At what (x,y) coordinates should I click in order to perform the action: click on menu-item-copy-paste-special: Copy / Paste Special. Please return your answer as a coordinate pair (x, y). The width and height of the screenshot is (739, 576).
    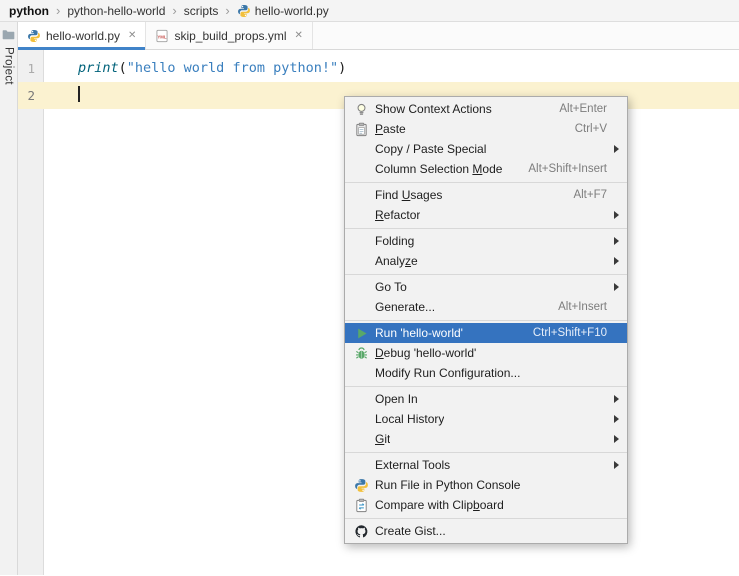
    Looking at the image, I should click on (486, 149).